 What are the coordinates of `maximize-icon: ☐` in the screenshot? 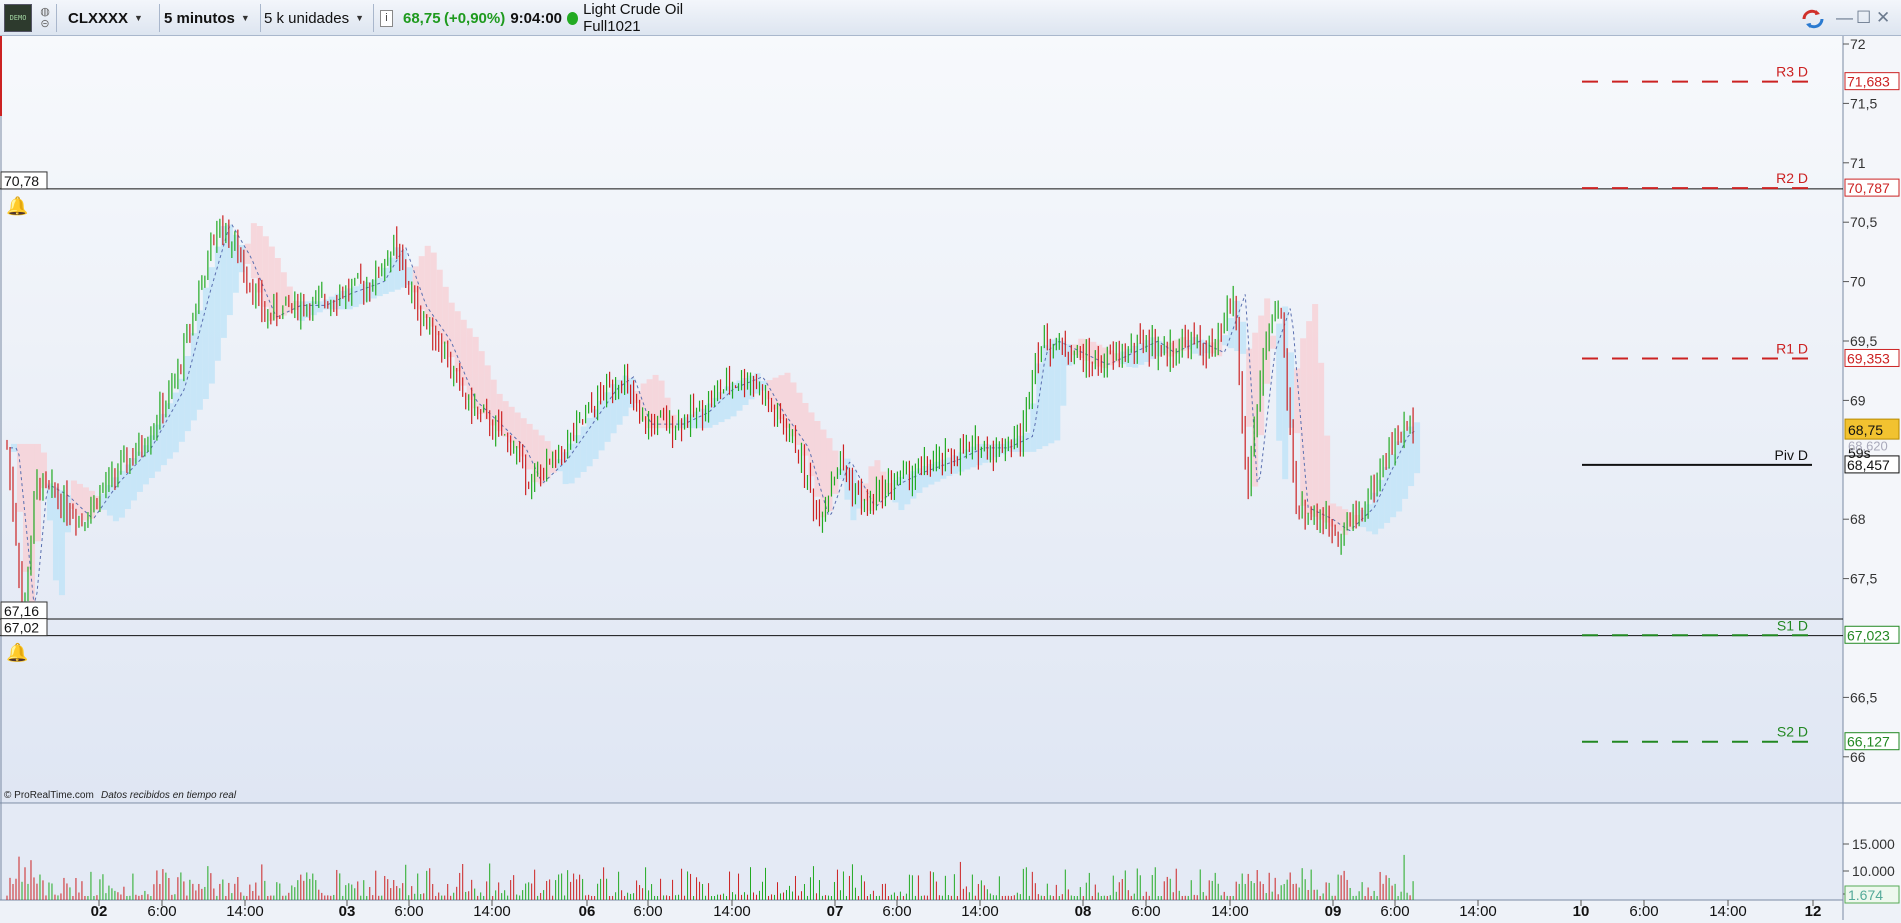 It's located at (1863, 18).